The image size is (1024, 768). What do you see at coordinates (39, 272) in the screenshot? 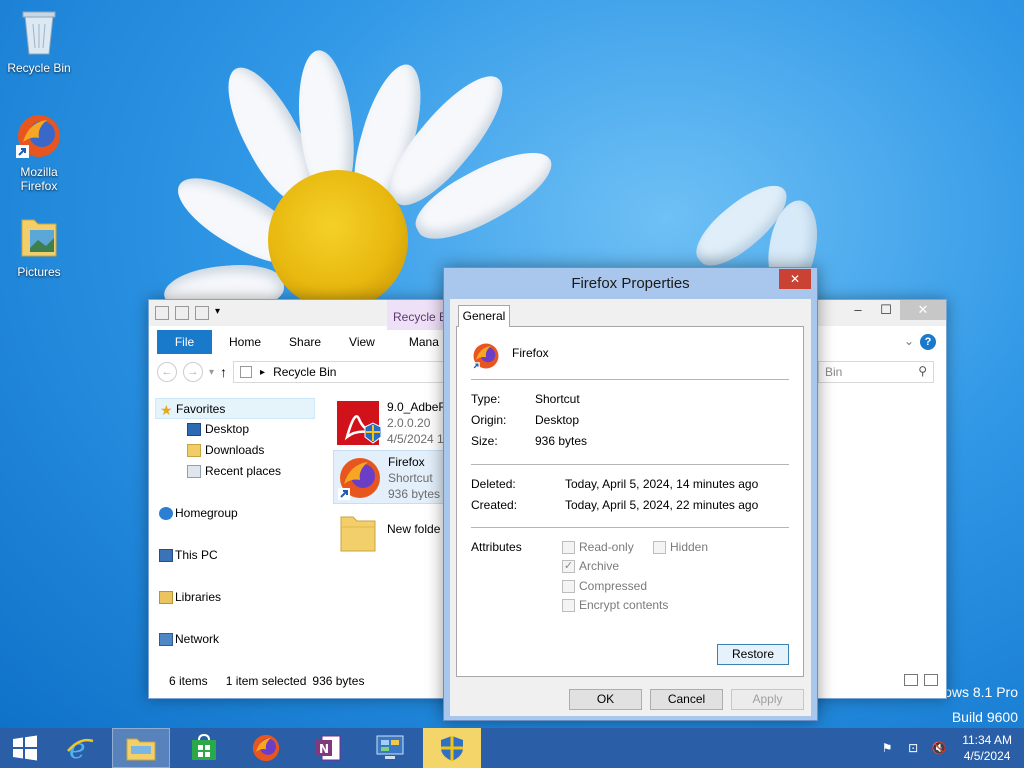
I see `desktop-icon-label: Pictures` at bounding box center [39, 272].